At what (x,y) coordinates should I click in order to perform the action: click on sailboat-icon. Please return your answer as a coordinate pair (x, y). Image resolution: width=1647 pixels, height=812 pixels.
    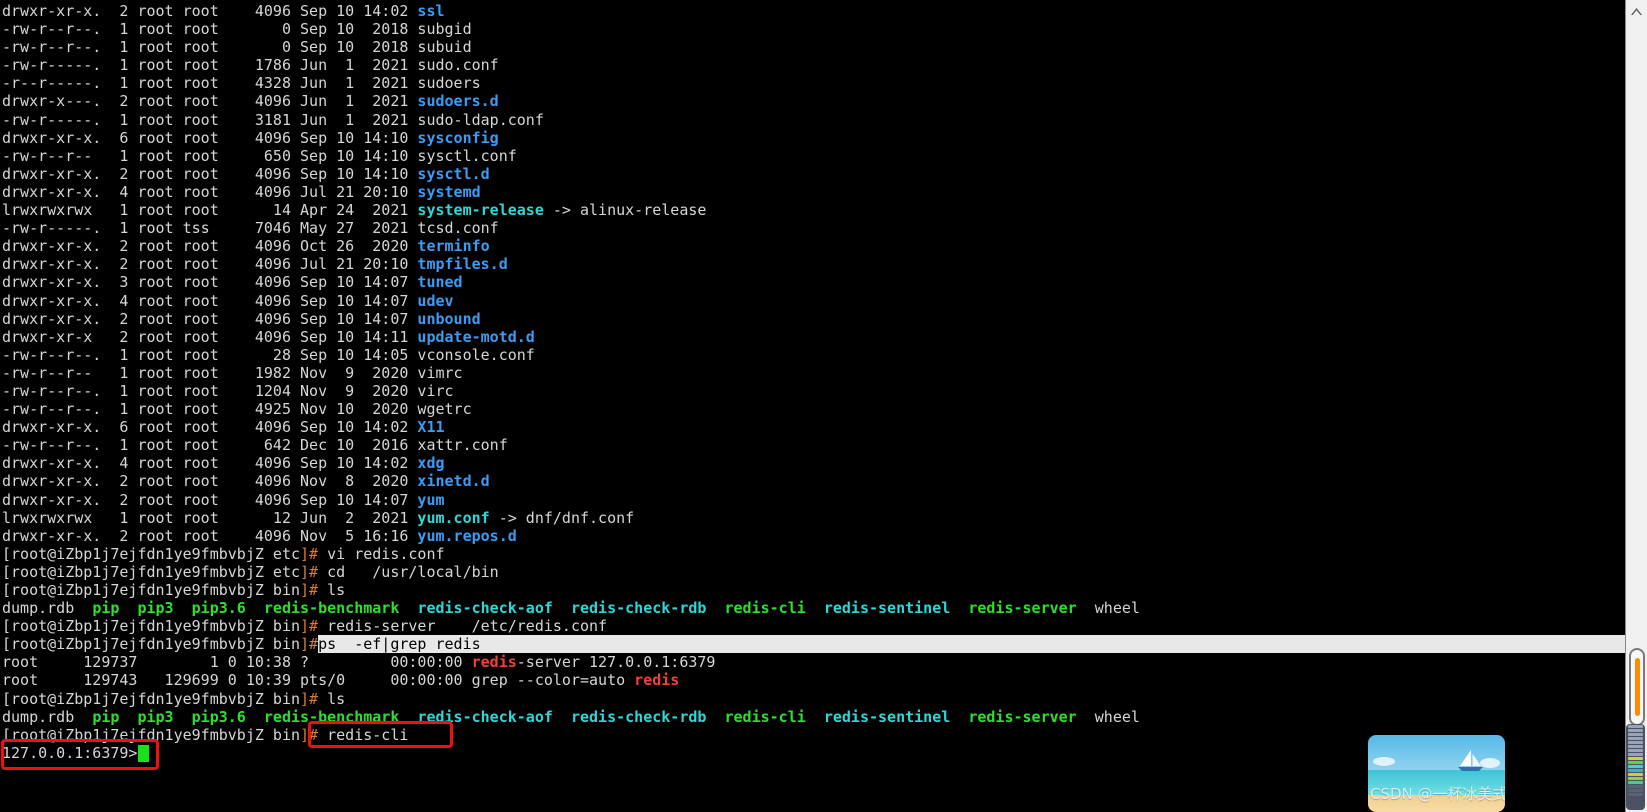
    Looking at the image, I should click on (1471, 764).